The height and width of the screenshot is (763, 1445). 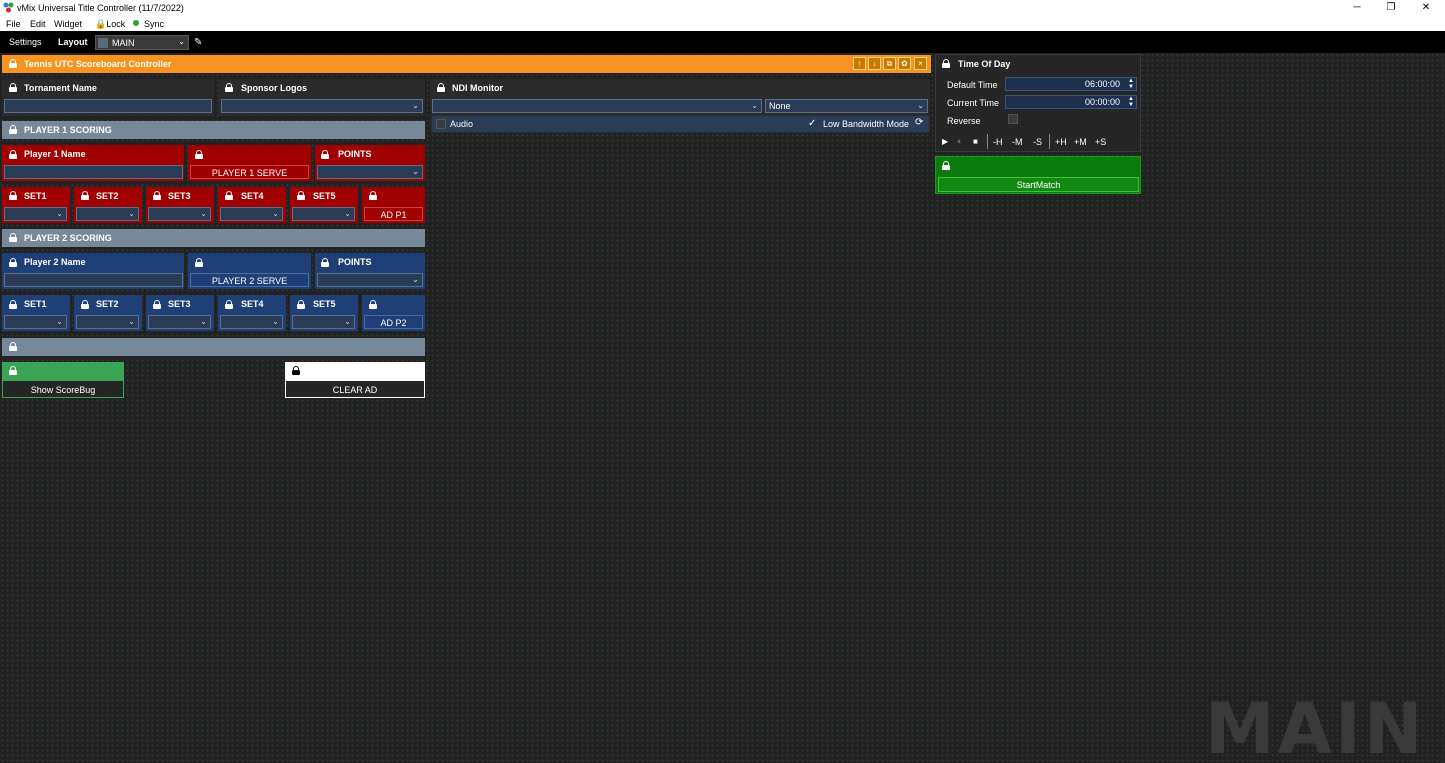 What do you see at coordinates (462, 124) in the screenshot?
I see `audio-label: Audio` at bounding box center [462, 124].